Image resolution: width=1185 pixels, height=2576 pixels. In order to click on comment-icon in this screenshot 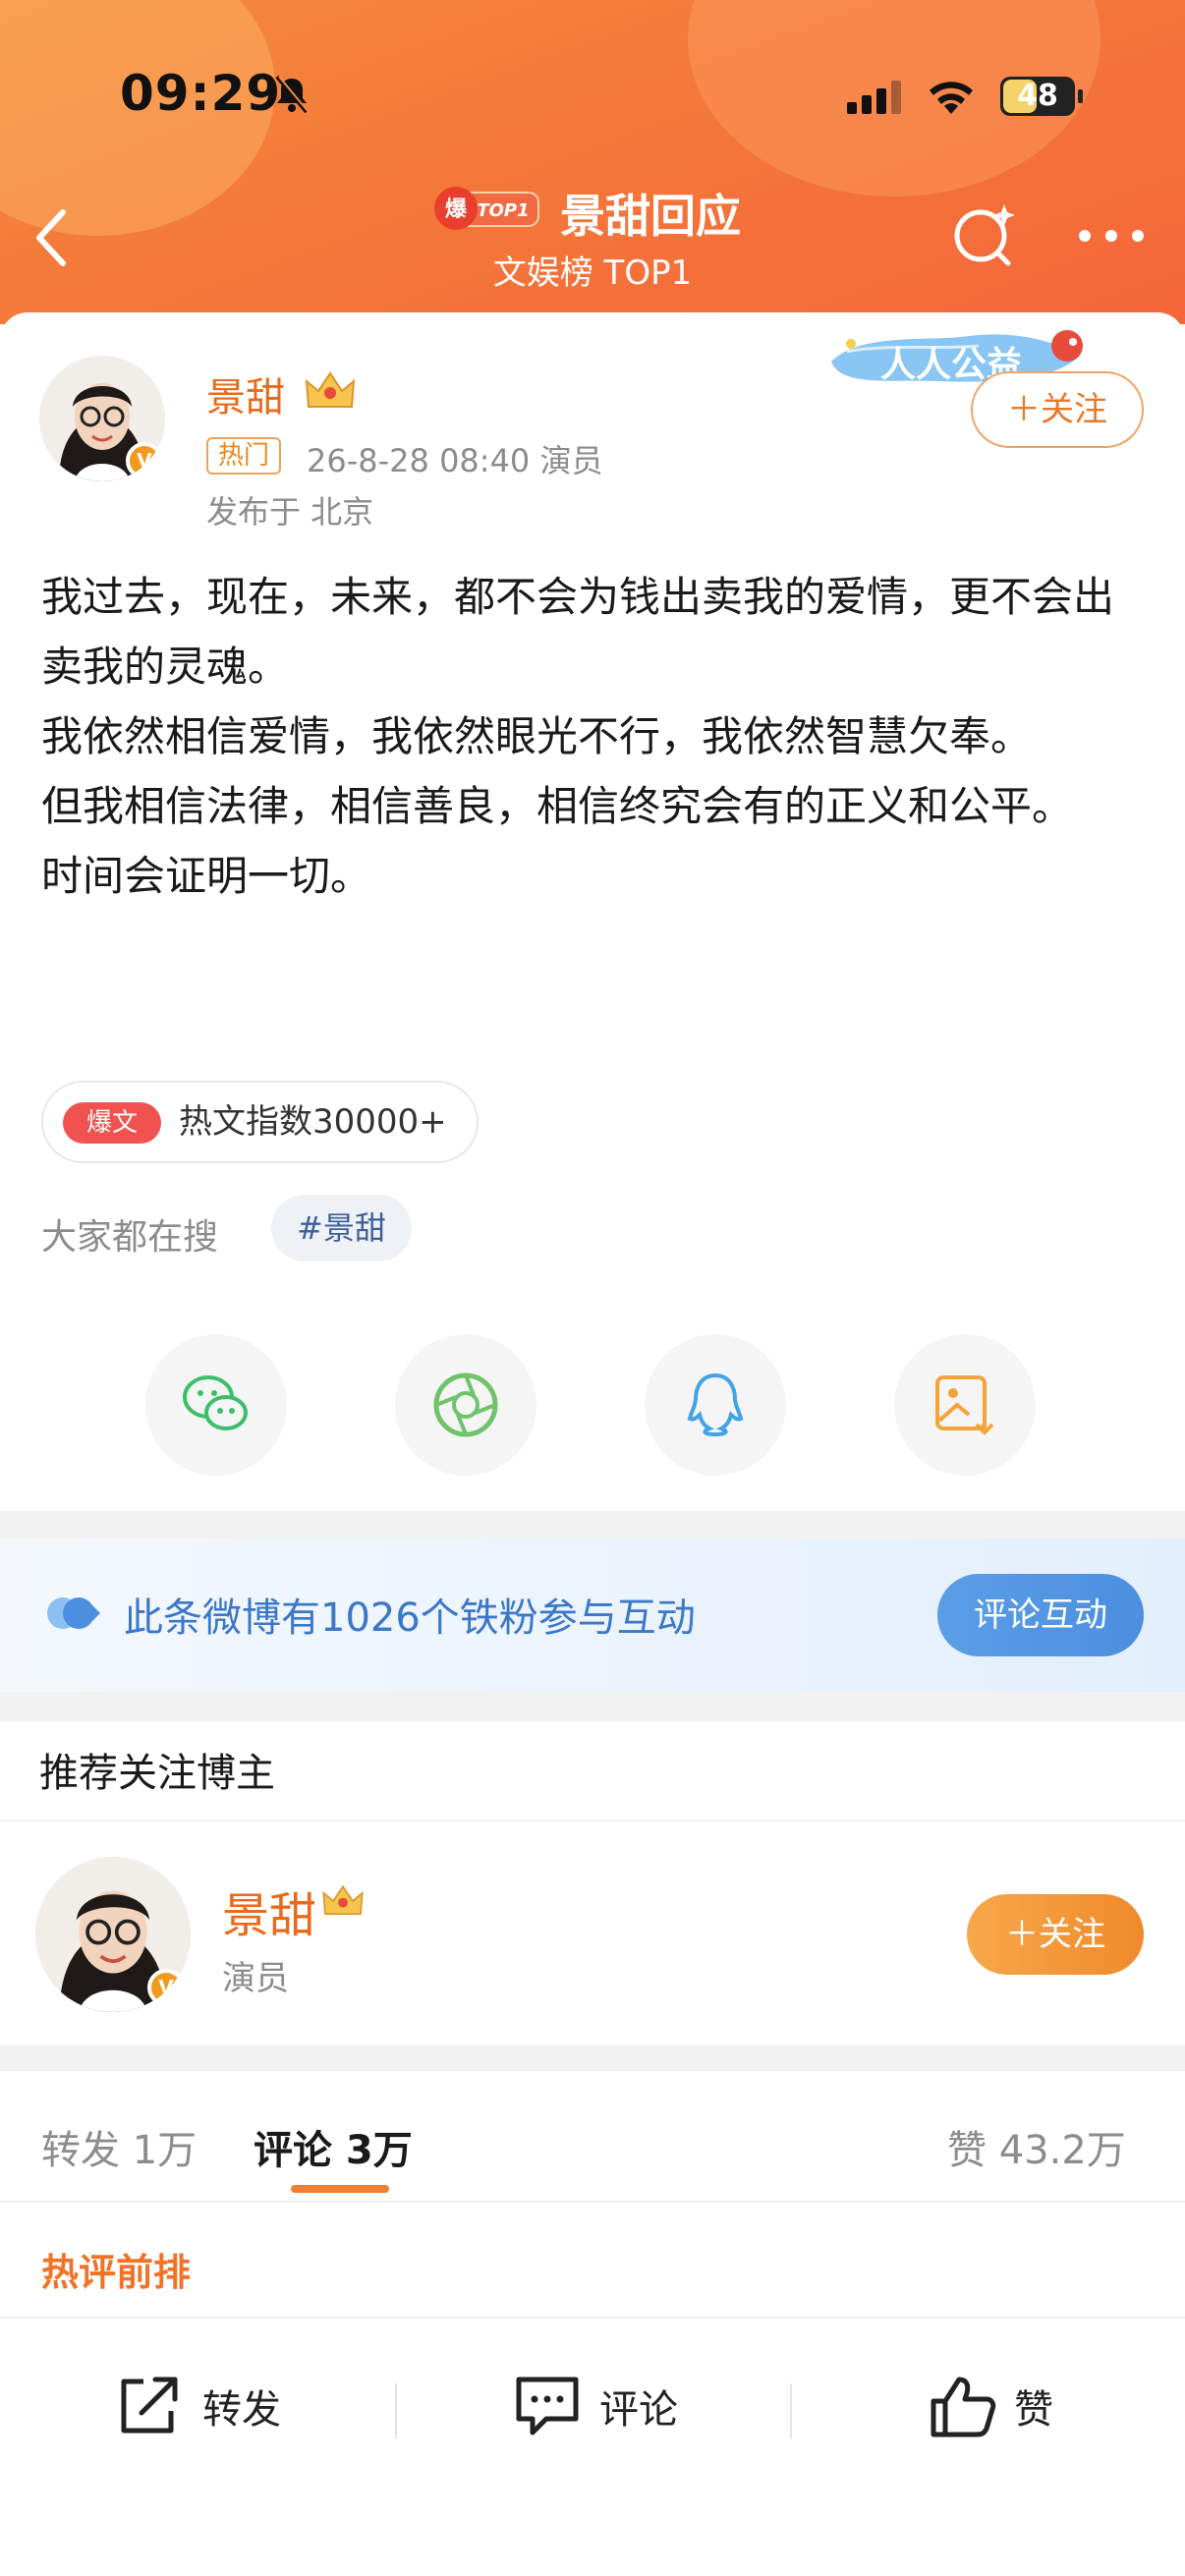, I will do `click(548, 2406)`.